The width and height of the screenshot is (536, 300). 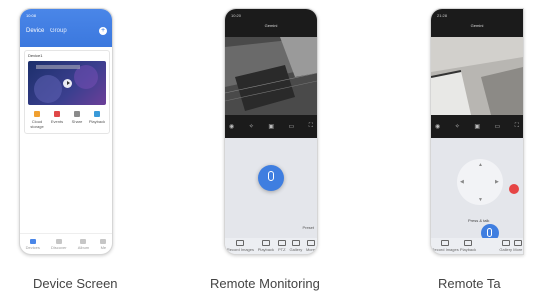 What do you see at coordinates (67, 120) in the screenshot?
I see `device-actions: Cloud storage Events Share Playback` at bounding box center [67, 120].